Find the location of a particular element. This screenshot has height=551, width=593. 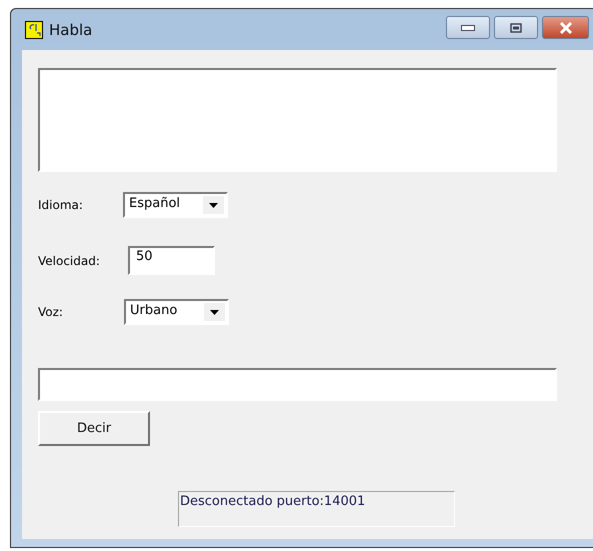

speed-field: 50 is located at coordinates (171, 260).